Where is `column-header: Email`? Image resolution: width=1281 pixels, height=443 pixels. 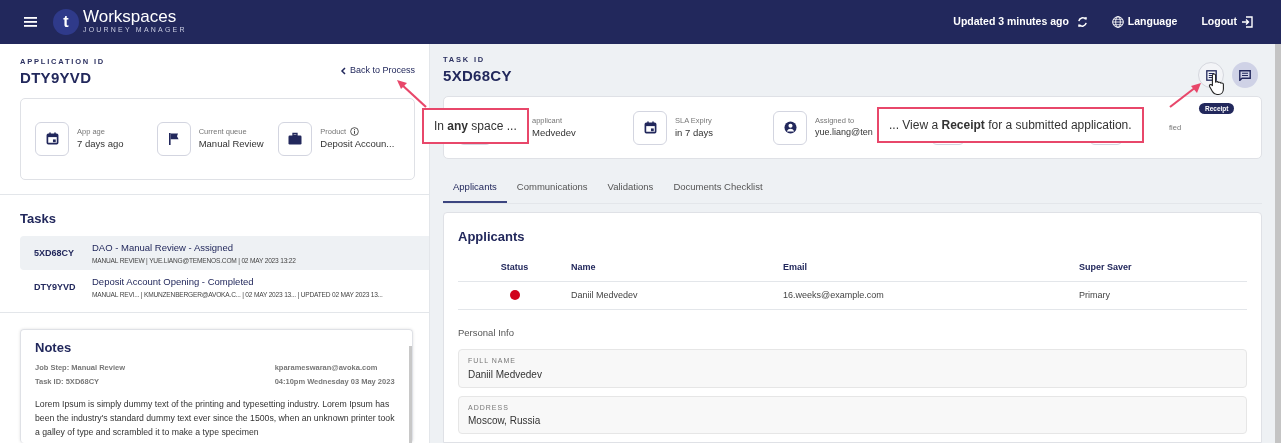 column-header: Email is located at coordinates (795, 267).